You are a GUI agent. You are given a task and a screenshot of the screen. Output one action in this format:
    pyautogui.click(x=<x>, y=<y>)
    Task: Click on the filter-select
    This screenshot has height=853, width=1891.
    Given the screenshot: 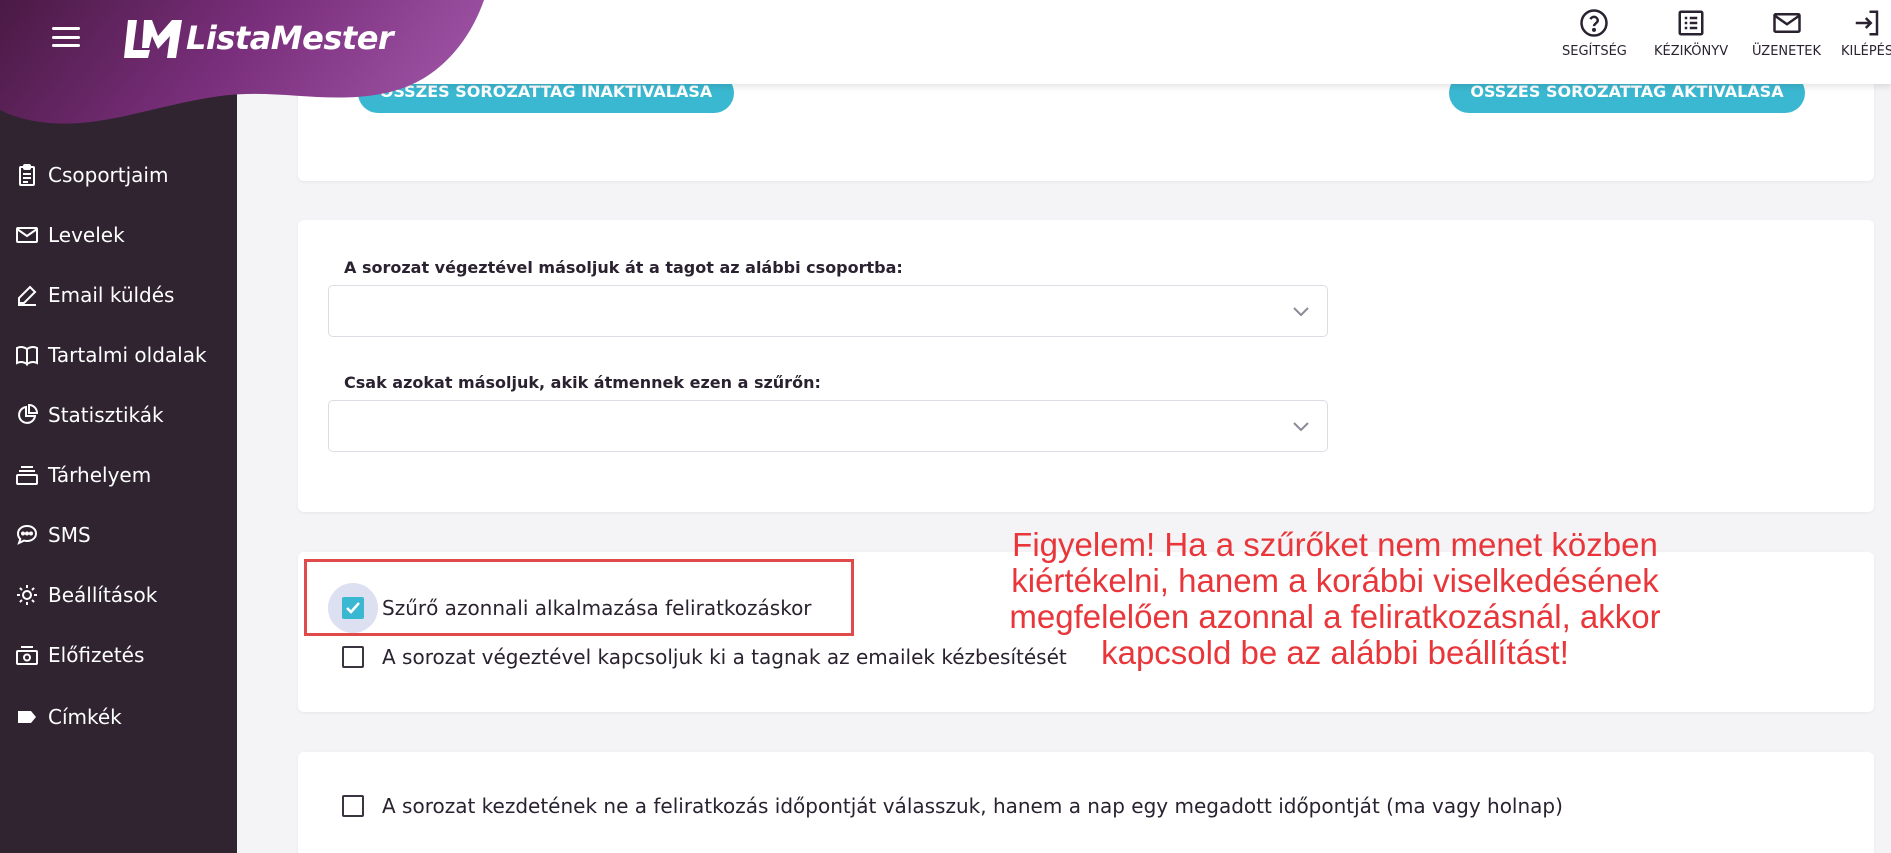 What is the action you would take?
    pyautogui.click(x=828, y=426)
    